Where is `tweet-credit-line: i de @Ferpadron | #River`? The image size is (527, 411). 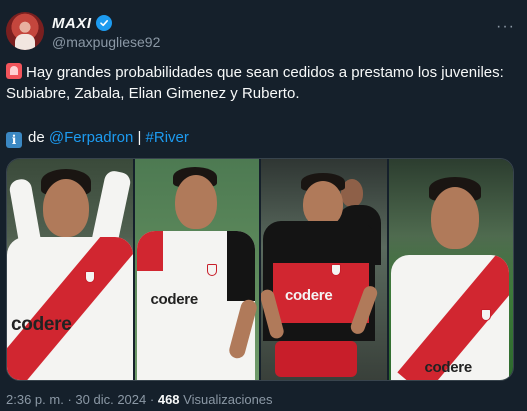 tweet-credit-line: i de @Ferpadron | #River is located at coordinates (97, 137).